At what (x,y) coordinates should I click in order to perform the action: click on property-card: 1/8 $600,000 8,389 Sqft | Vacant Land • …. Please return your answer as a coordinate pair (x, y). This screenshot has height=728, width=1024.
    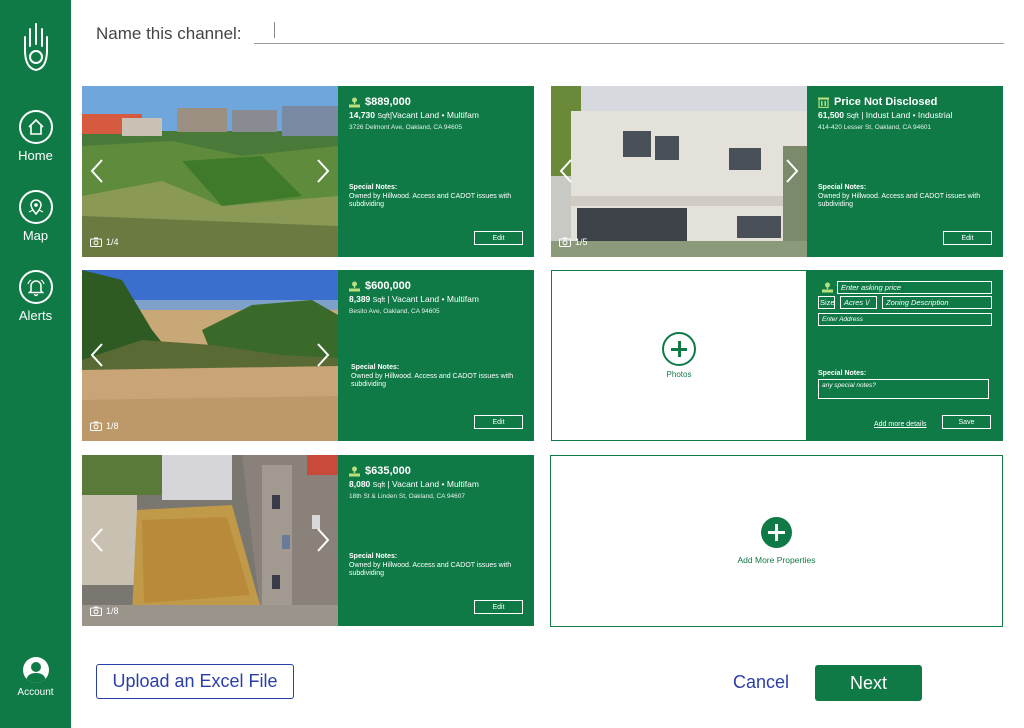
    Looking at the image, I should click on (308, 355).